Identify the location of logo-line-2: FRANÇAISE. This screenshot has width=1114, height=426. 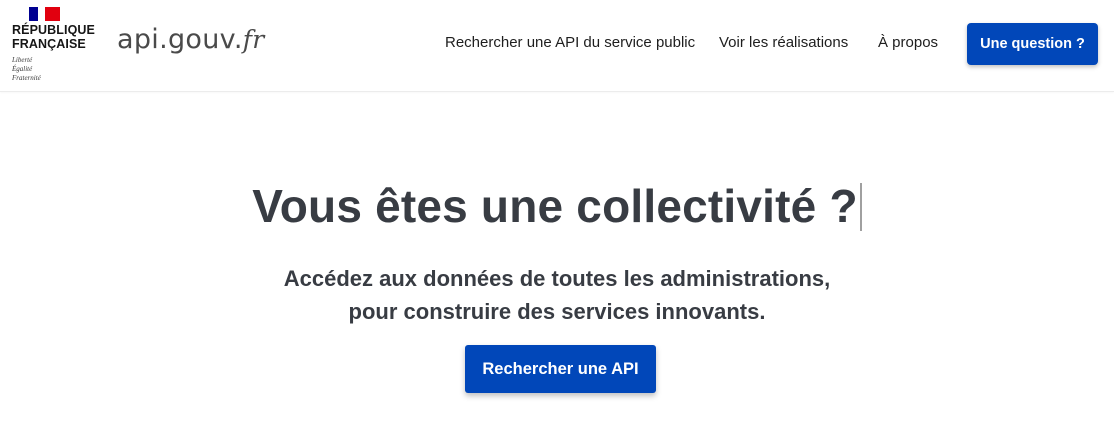
(49, 44).